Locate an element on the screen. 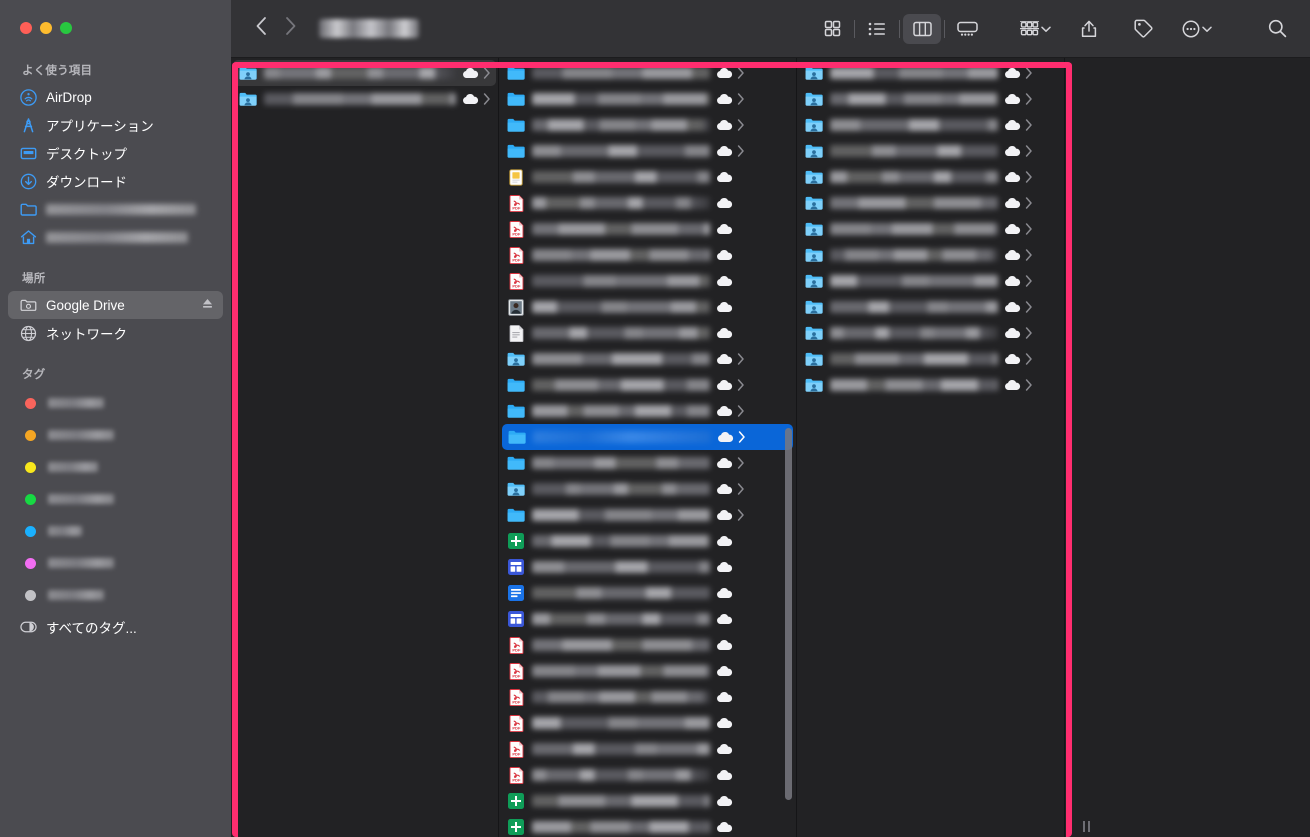  list-view-button is located at coordinates (877, 29).